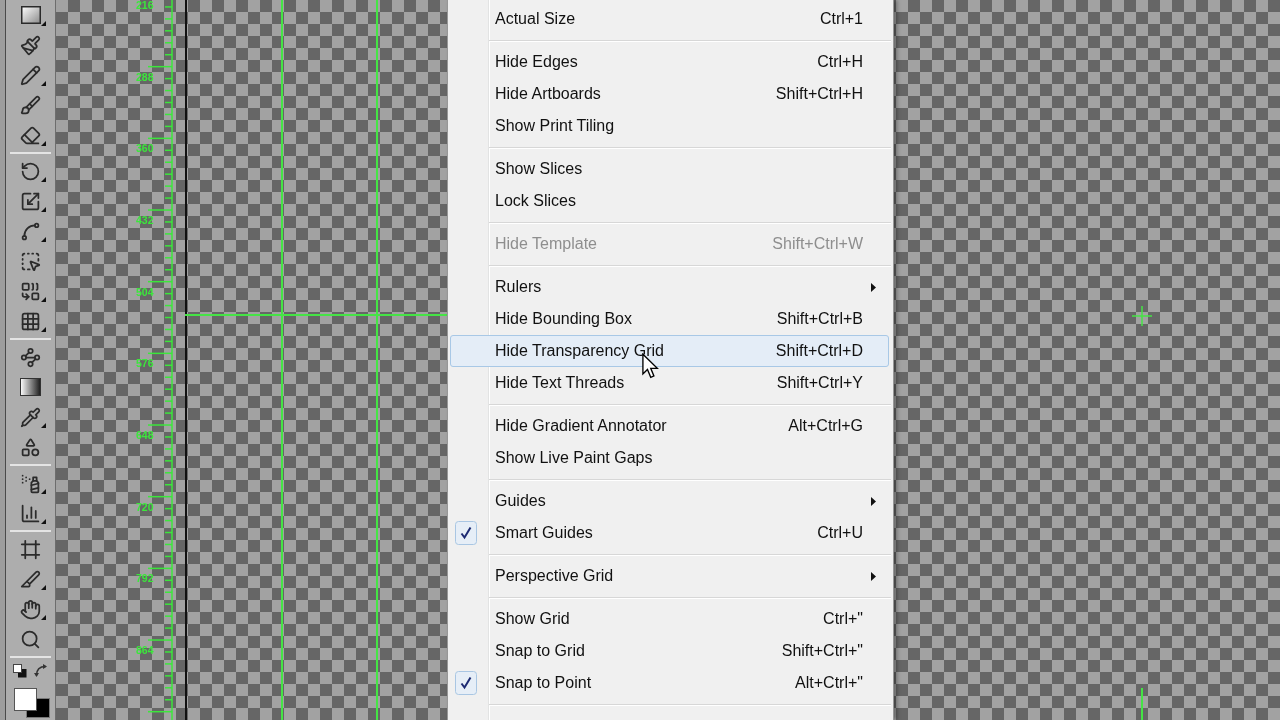 This screenshot has height=720, width=1280. What do you see at coordinates (669, 169) in the screenshot?
I see `menu-item: Show Slices` at bounding box center [669, 169].